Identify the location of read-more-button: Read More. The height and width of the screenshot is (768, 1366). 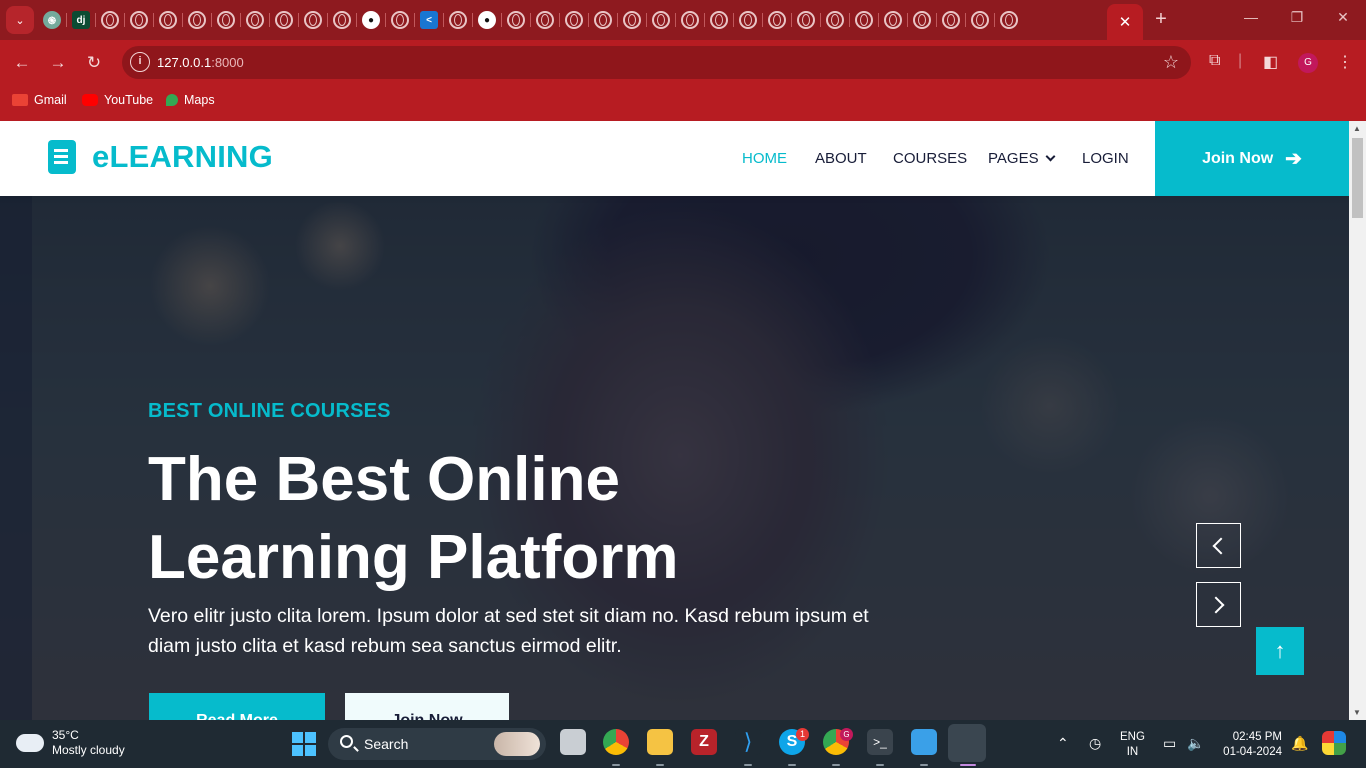
(237, 706).